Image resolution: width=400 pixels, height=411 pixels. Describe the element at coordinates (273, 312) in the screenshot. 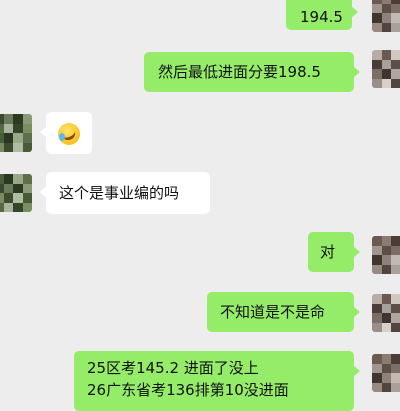

I see `message-text: 不知道是不是命` at that location.